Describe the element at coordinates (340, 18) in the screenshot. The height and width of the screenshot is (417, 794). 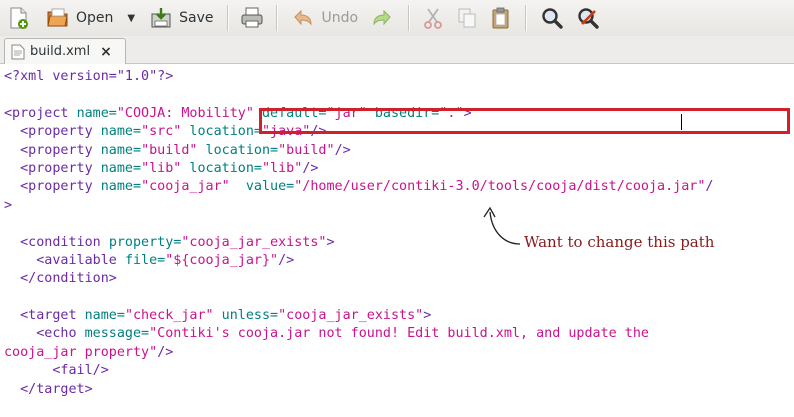
I see `undo-label: Undo` at that location.